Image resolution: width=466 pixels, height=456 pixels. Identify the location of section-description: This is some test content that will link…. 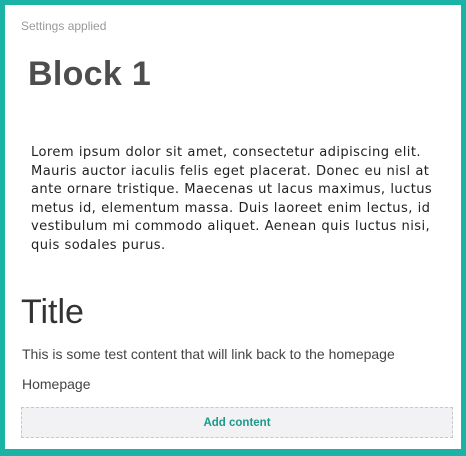
(208, 354).